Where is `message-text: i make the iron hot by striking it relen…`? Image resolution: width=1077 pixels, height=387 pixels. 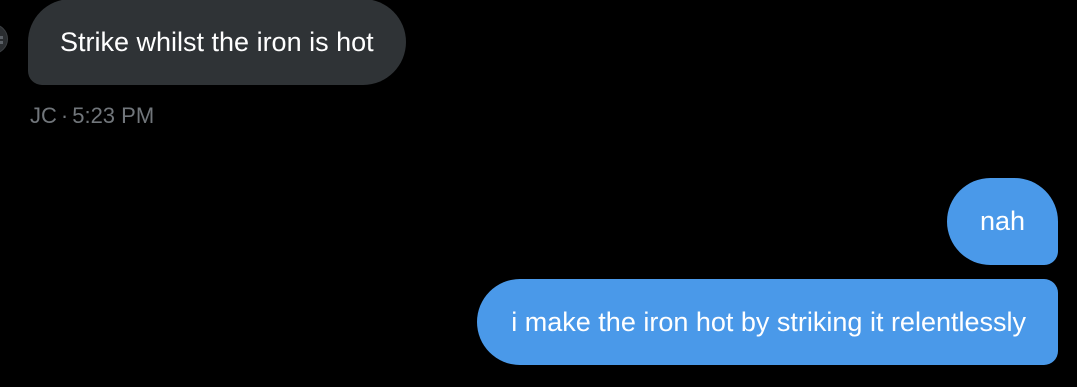 message-text: i make the iron hot by striking it relen… is located at coordinates (768, 321).